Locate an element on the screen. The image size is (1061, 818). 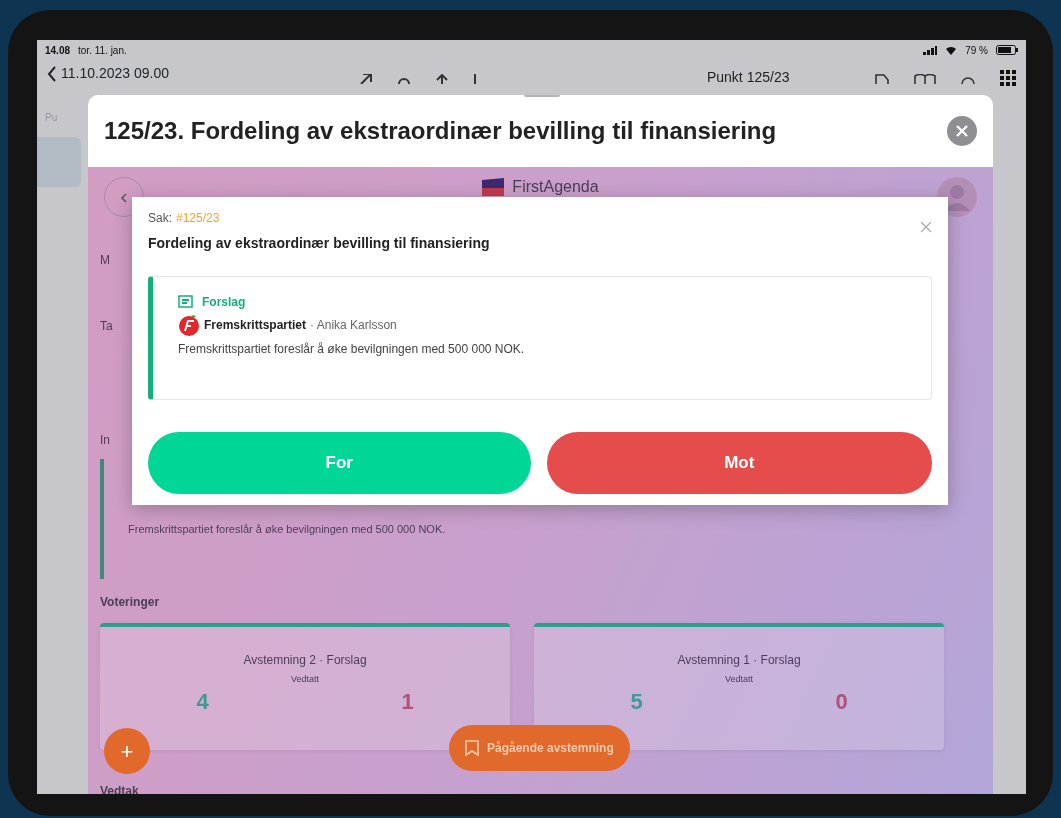
add-button: + is located at coordinates (127, 751).